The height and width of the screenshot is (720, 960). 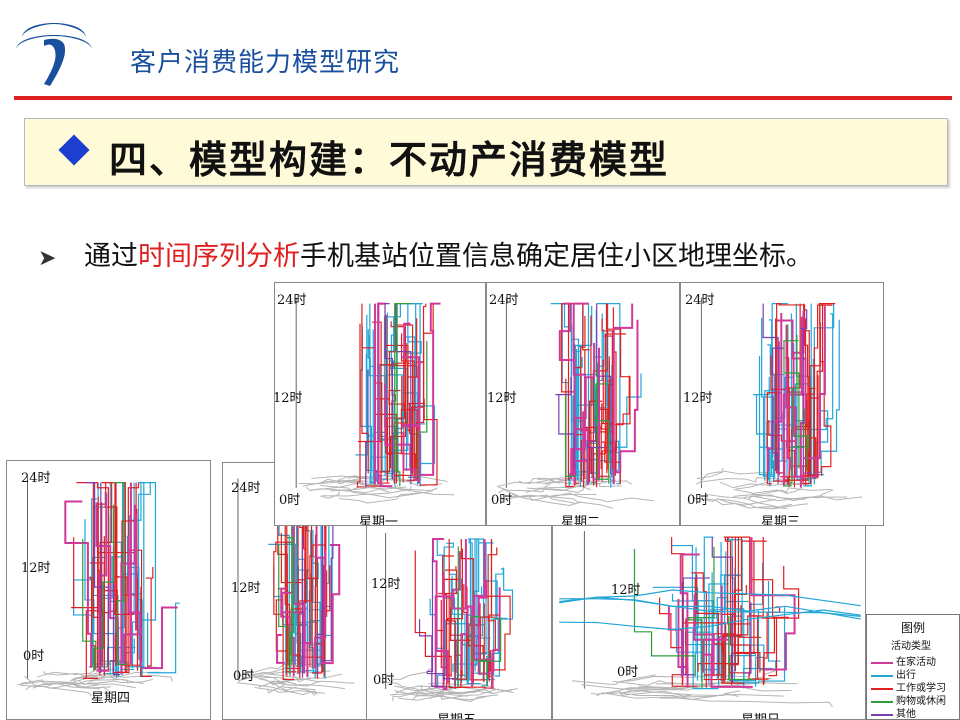 I want to click on panel-day-label: 星期三, so click(x=781, y=520).